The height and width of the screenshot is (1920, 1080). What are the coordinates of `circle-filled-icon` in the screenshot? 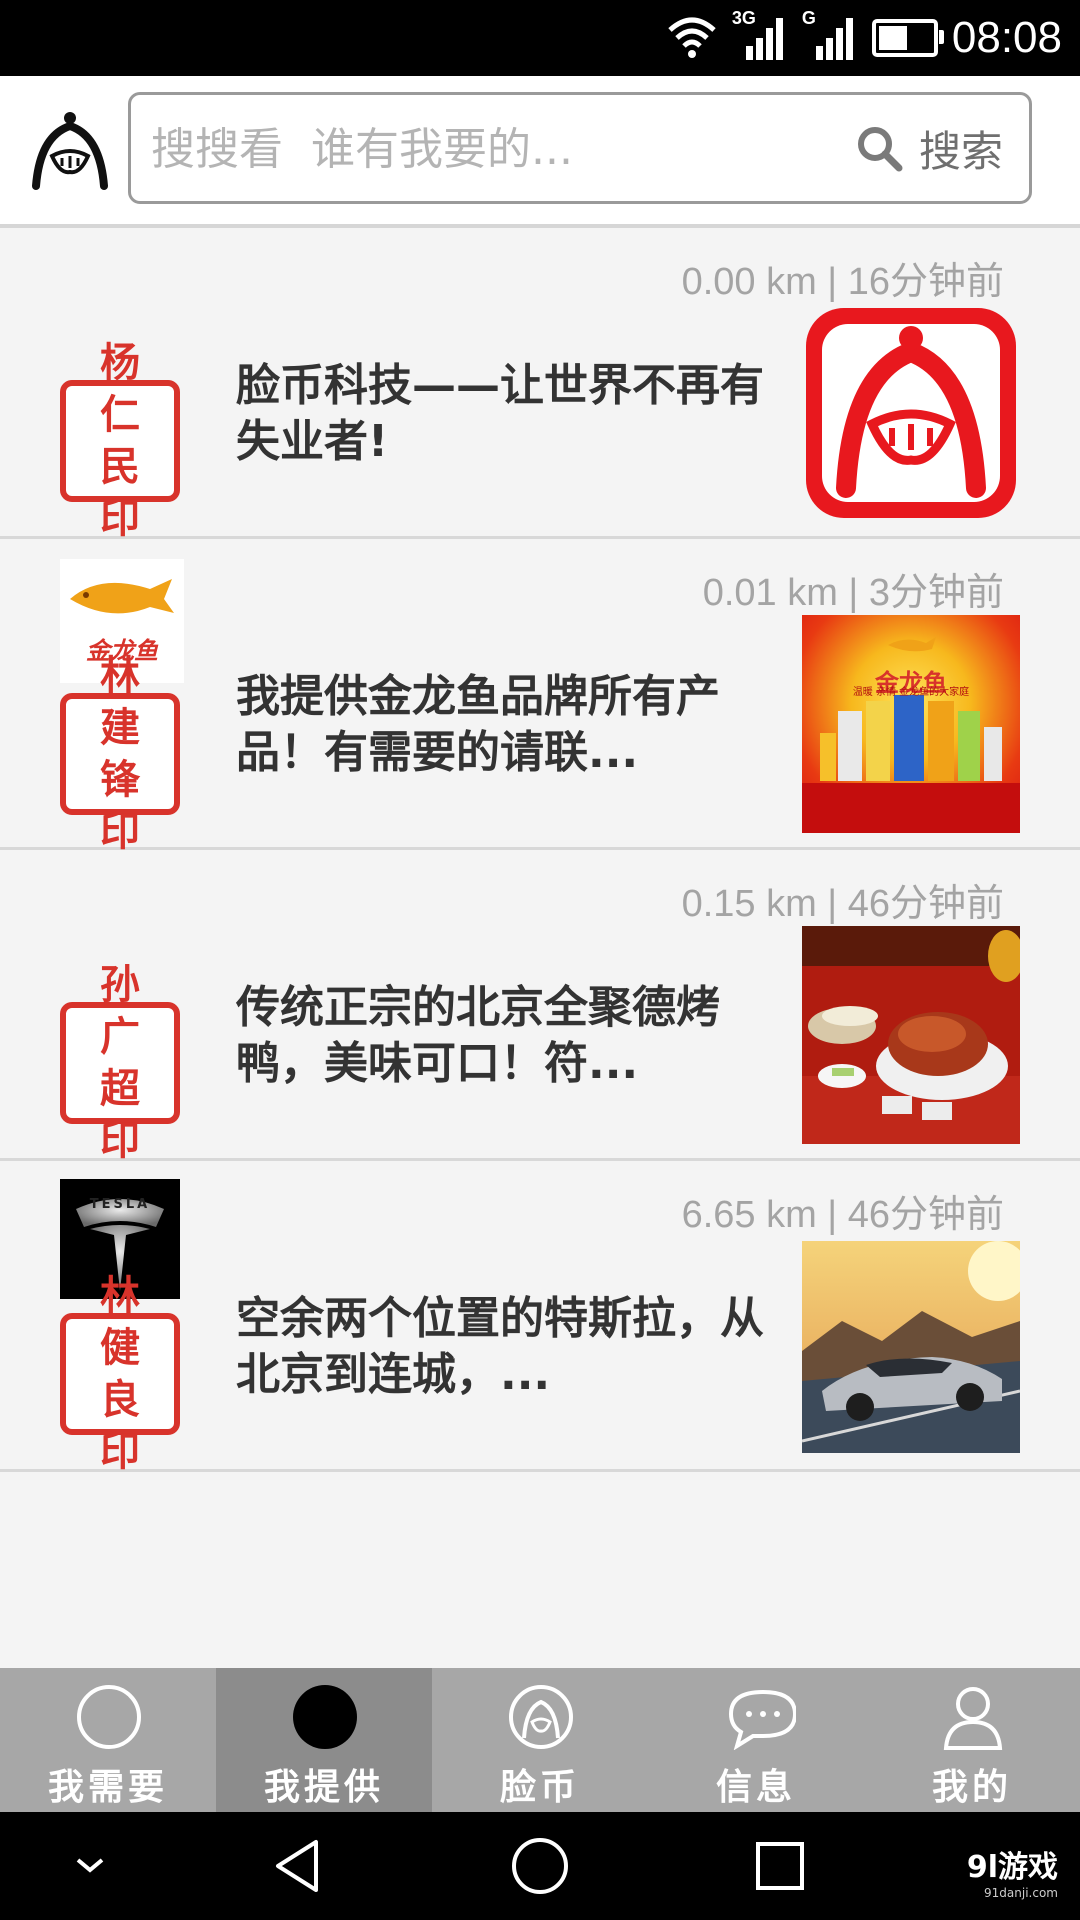 It's located at (325, 1717).